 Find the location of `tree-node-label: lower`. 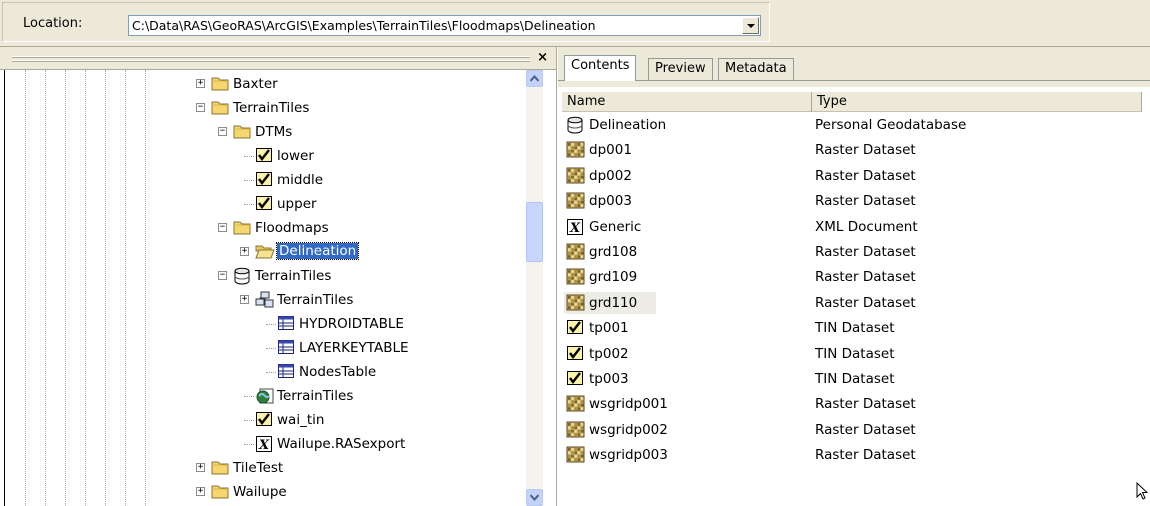

tree-node-label: lower is located at coordinates (295, 156).